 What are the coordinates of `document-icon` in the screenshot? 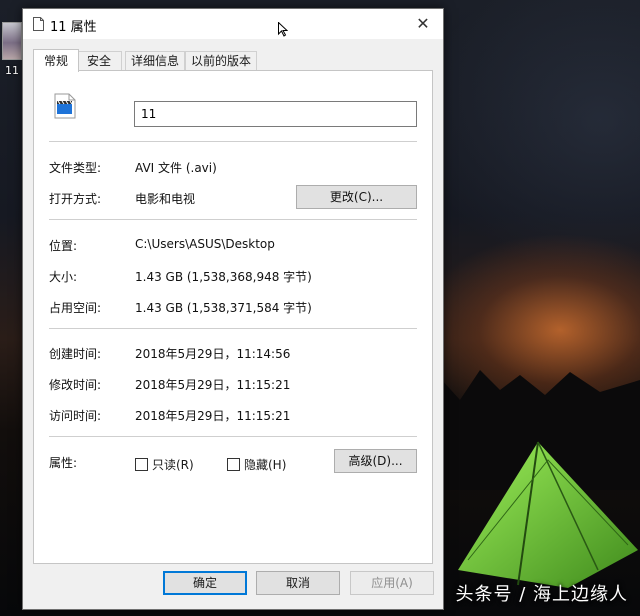 It's located at (38, 24).